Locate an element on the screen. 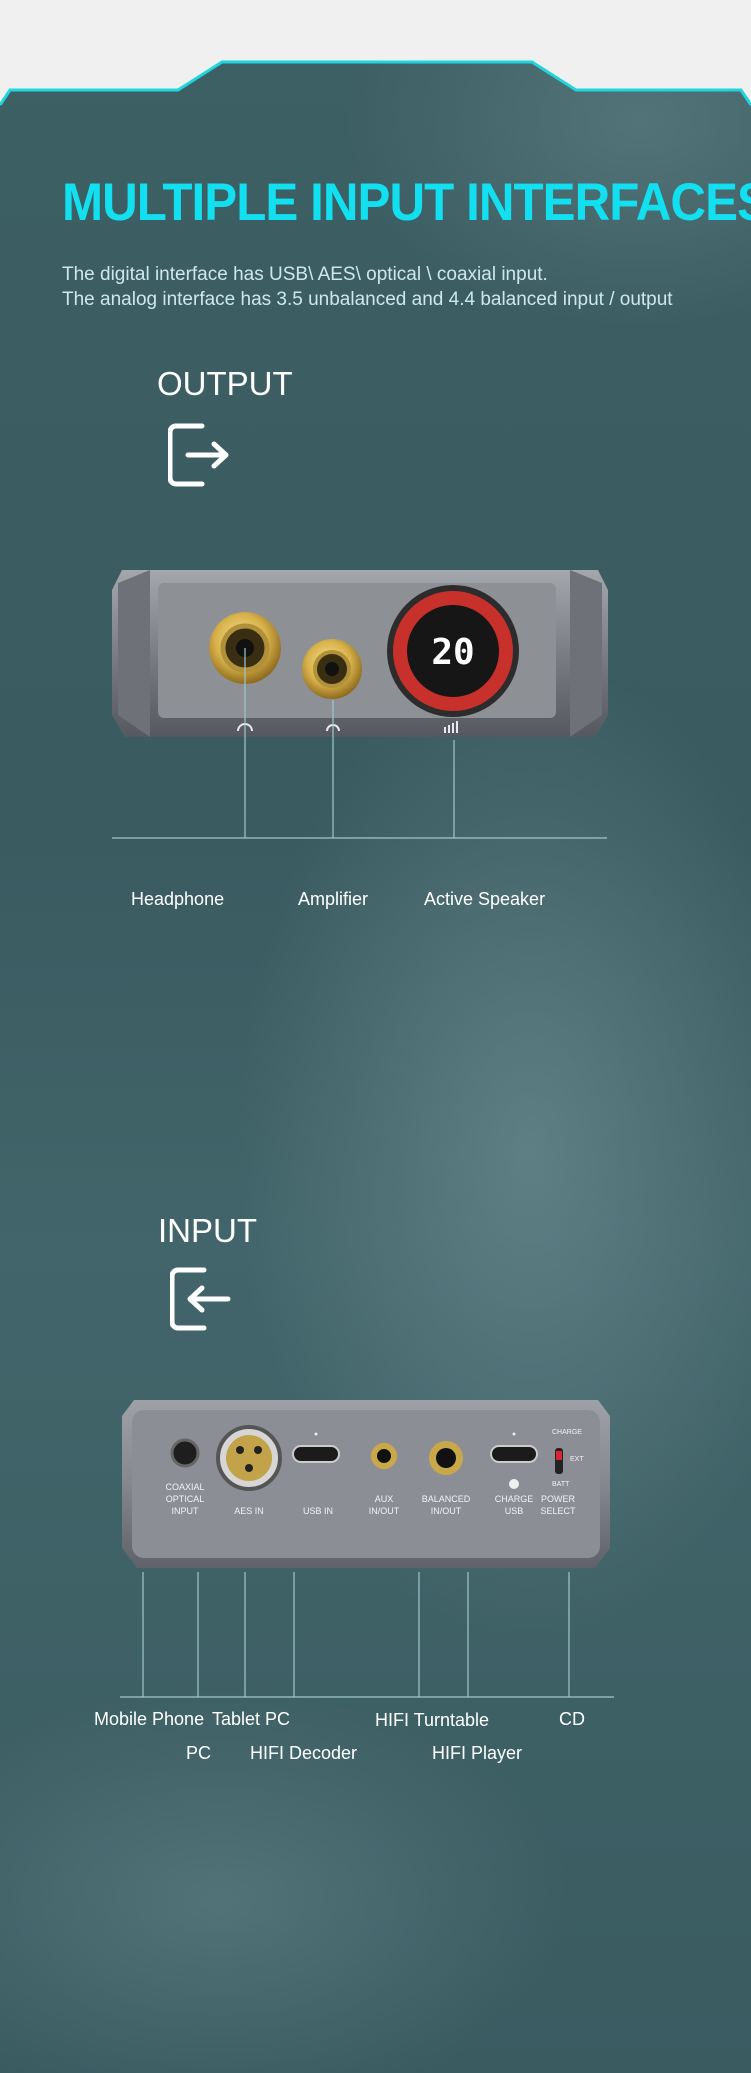  label-hifi-decoder: HIFI Decoder is located at coordinates (304, 1753).